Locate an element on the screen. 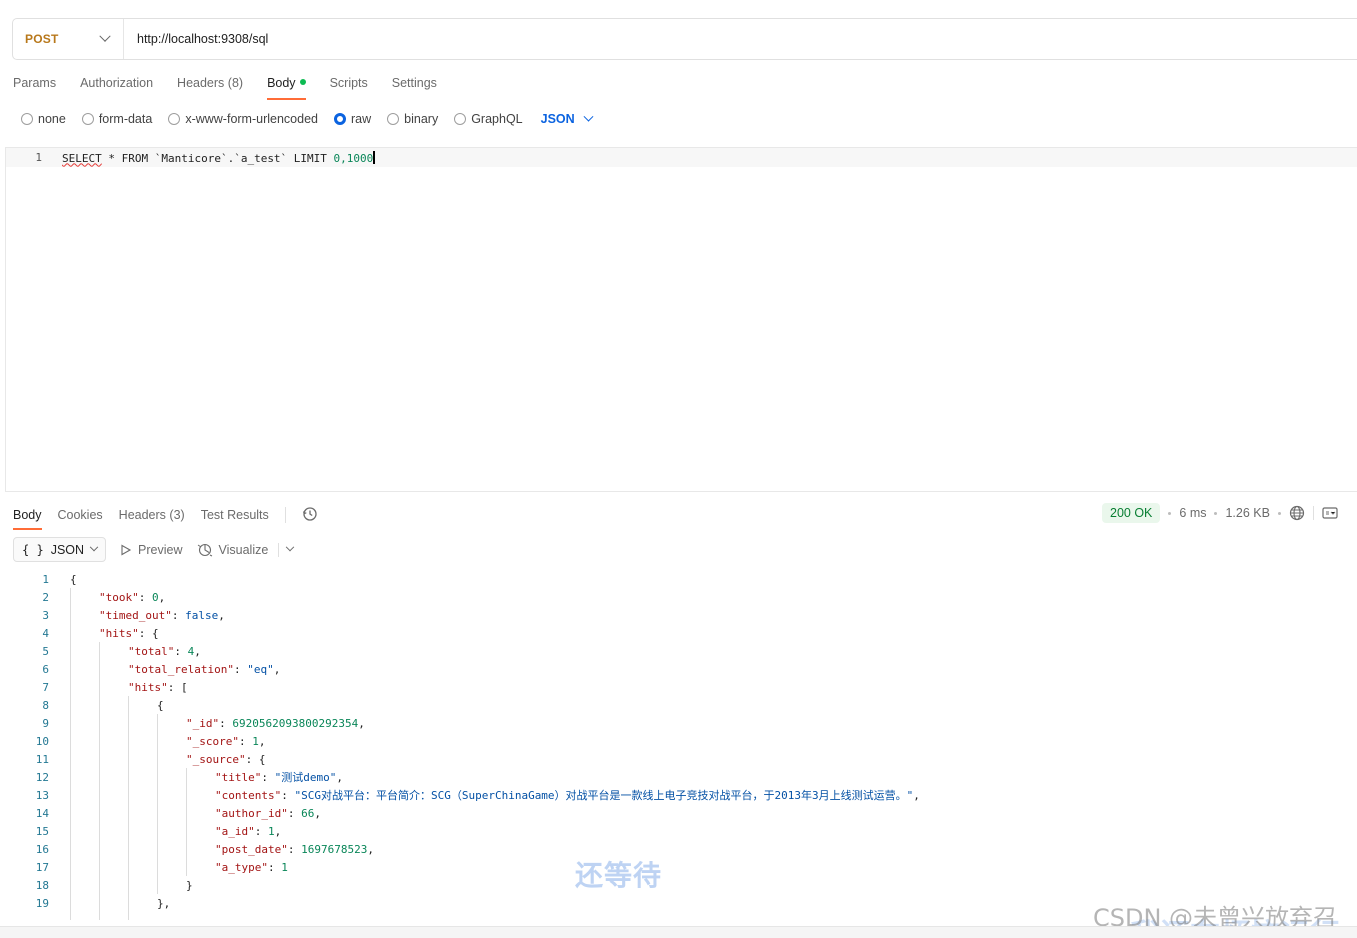 The height and width of the screenshot is (938, 1357). code-text: "hits": [ is located at coordinates (158, 687).